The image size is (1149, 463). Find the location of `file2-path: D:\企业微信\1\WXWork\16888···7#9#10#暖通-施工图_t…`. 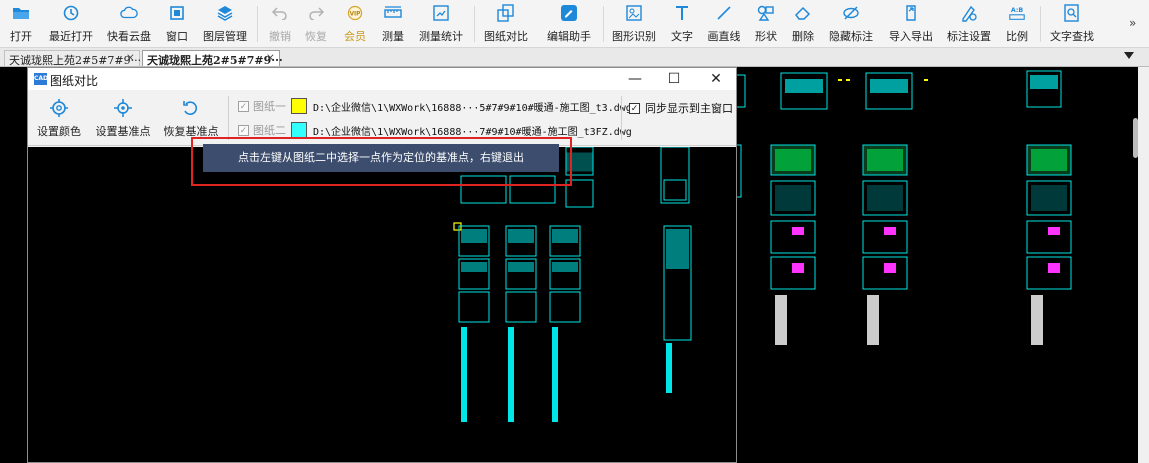

file2-path: D:\企业微信\1\WXWork\16888···7#9#10#暖通-施工图_t… is located at coordinates (472, 132).